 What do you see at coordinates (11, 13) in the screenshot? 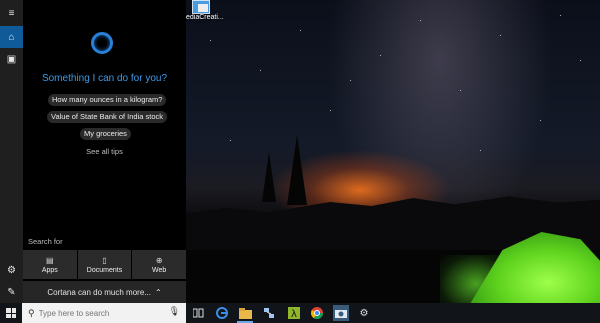
I see `hamburger-menu-icon: ≡` at bounding box center [11, 13].